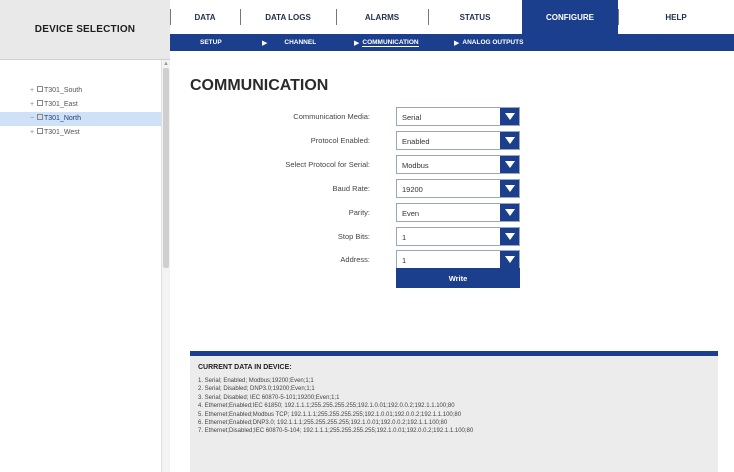  Describe the element at coordinates (458, 188) in the screenshot. I see `baud-rate-select: 19200` at that location.